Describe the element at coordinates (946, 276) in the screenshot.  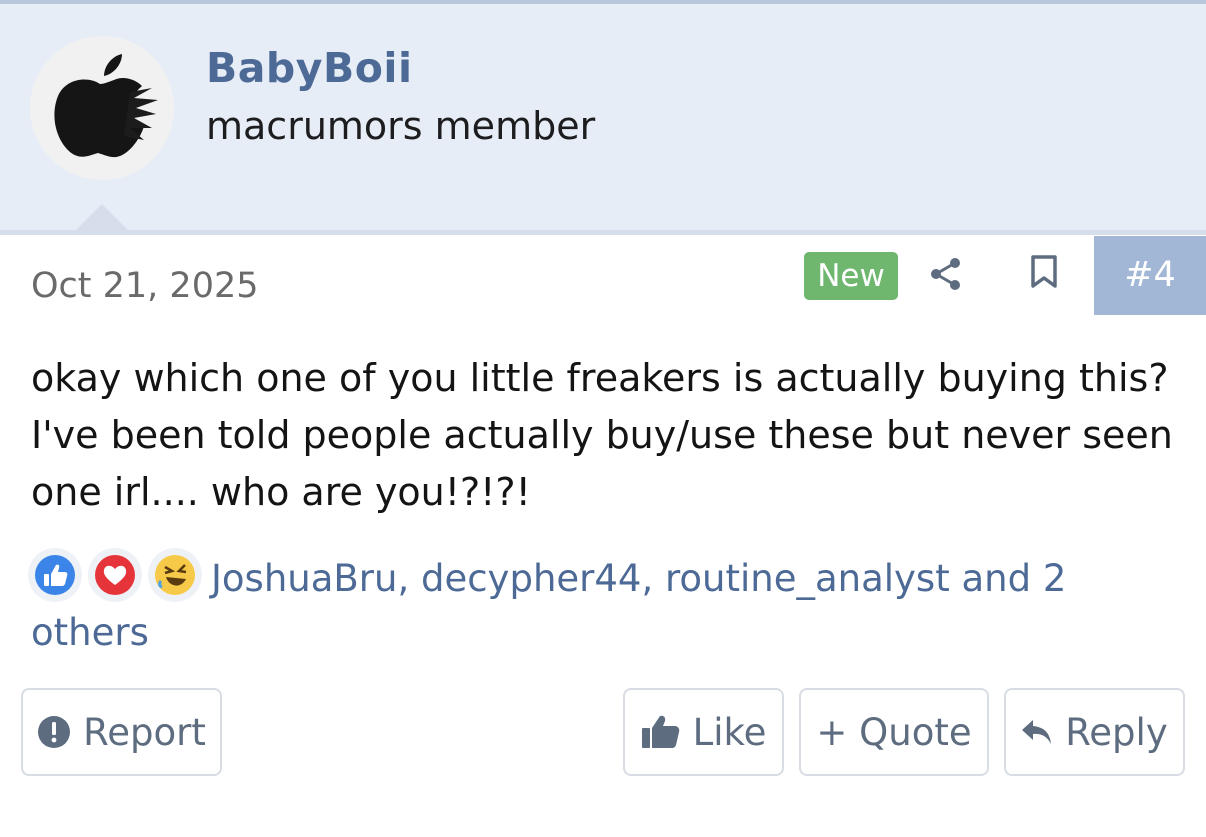
I see `share-icon` at that location.